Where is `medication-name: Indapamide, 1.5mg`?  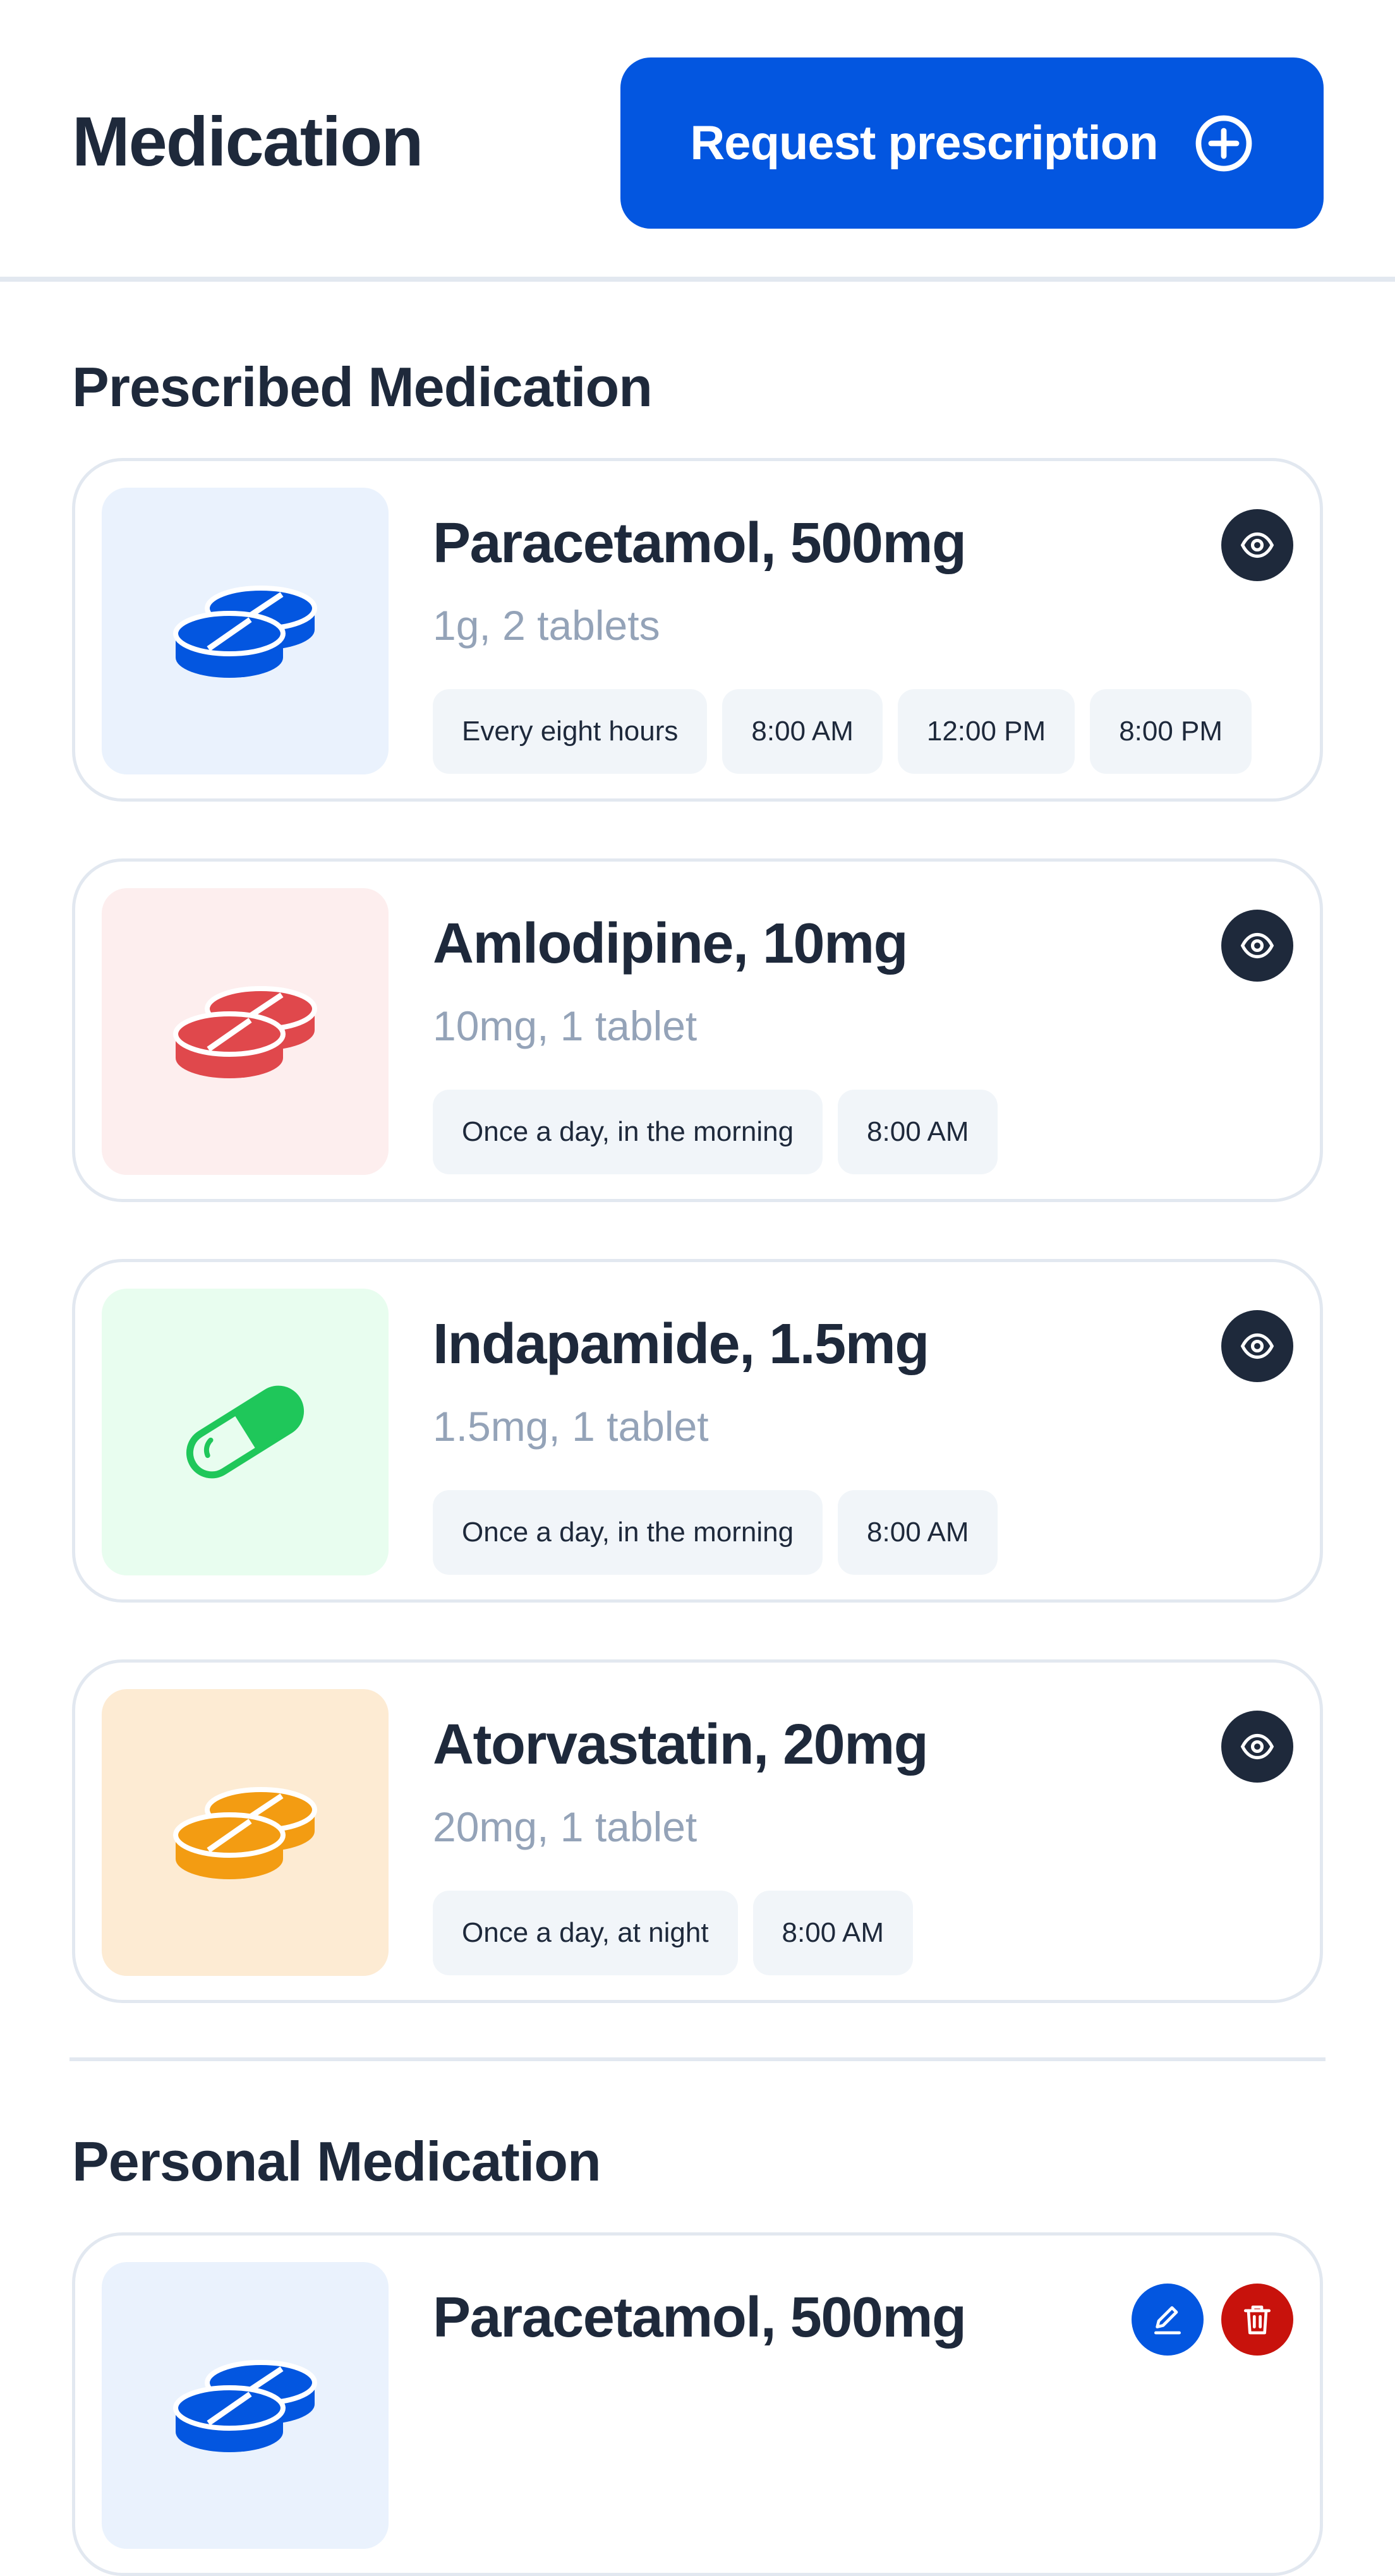
medication-name: Indapamide, 1.5mg is located at coordinates (681, 1344).